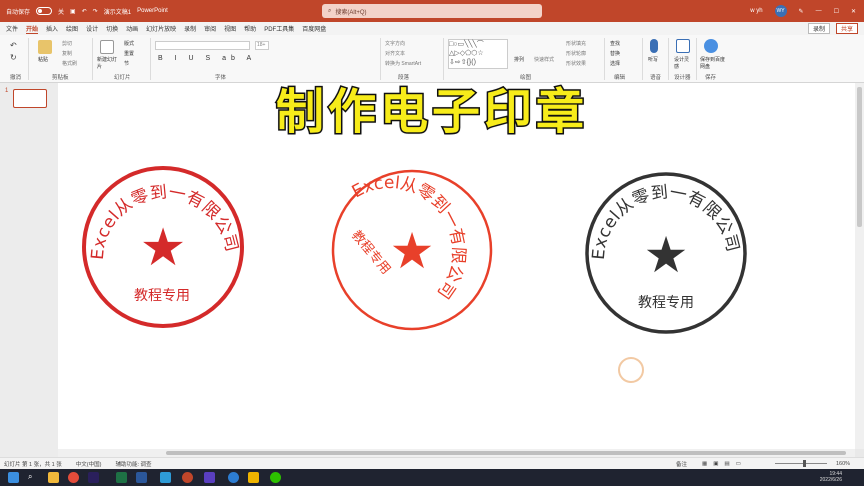  I want to click on pen-icon: ✎, so click(801, 11).